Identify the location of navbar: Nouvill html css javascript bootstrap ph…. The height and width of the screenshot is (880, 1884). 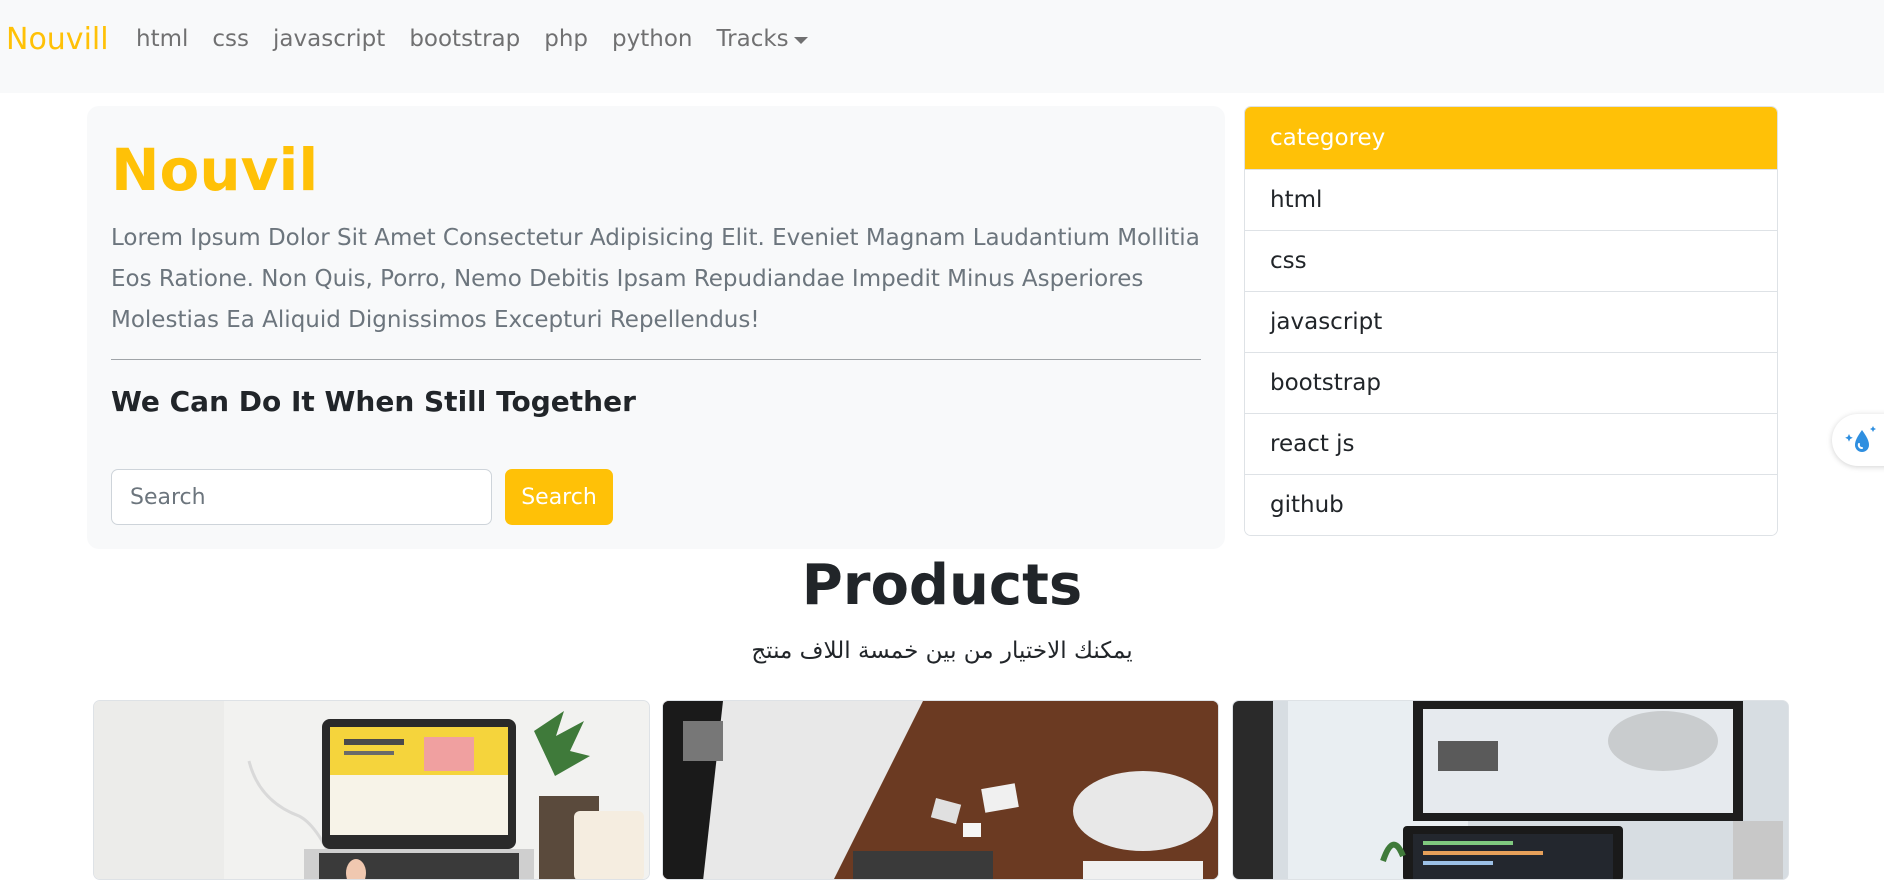
(942, 46).